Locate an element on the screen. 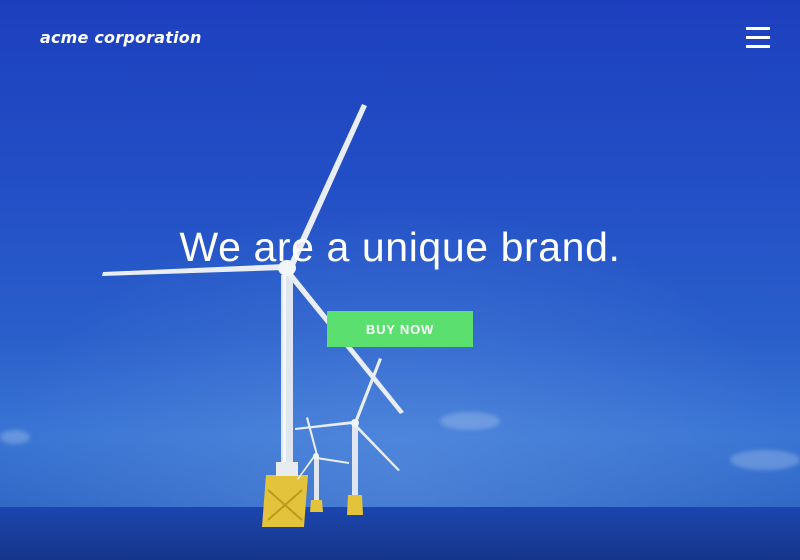  turbine-medium is located at coordinates (347, 436).